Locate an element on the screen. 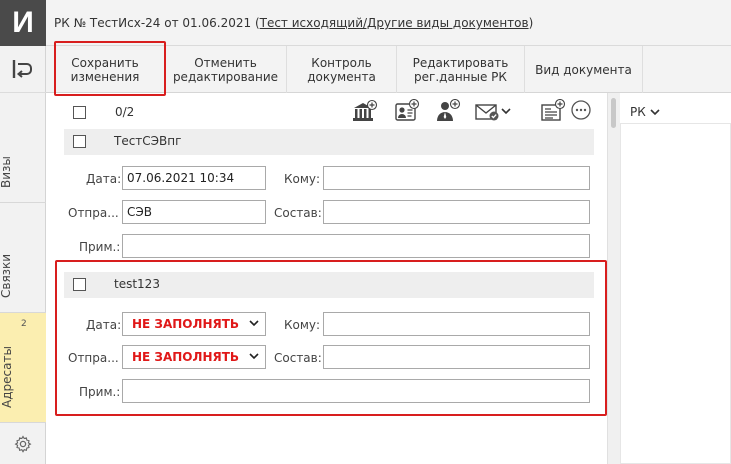  recipient-name: ТестСЭВпг is located at coordinates (148, 141).